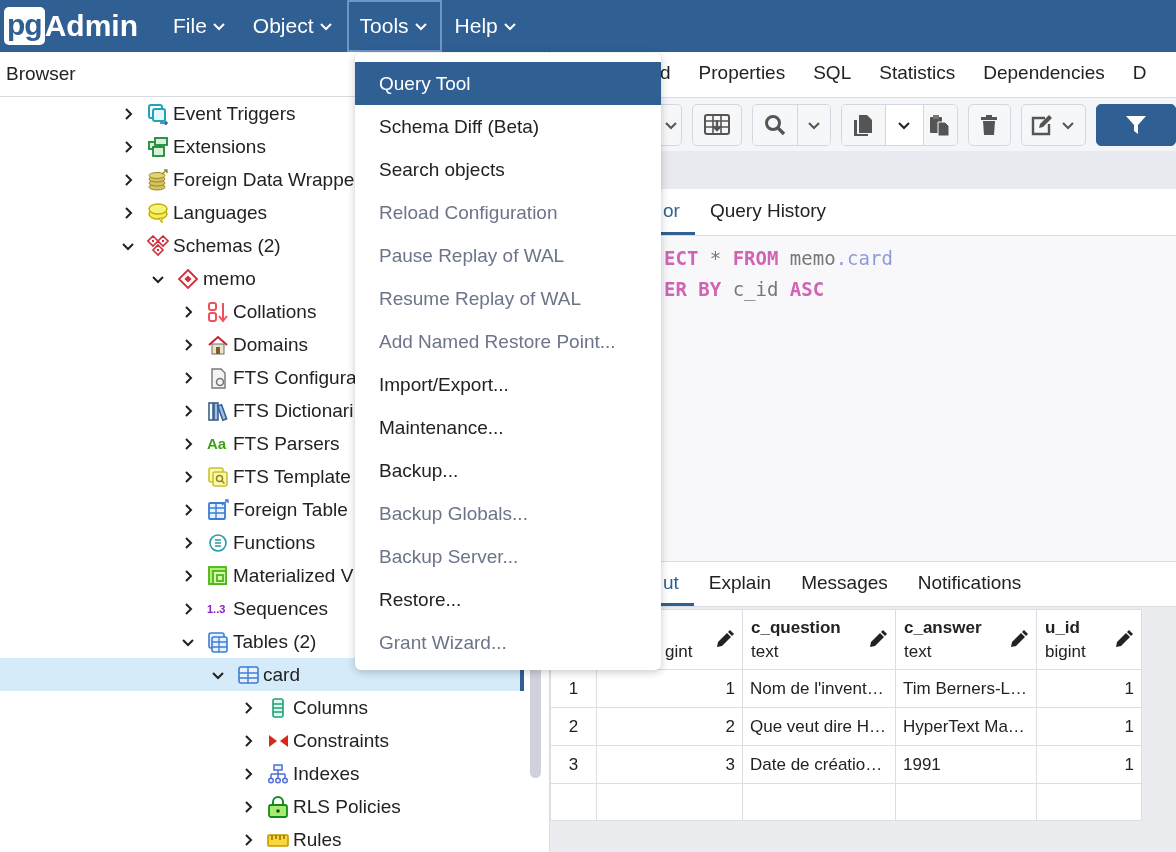  I want to click on tree-label: Domains, so click(270, 344).